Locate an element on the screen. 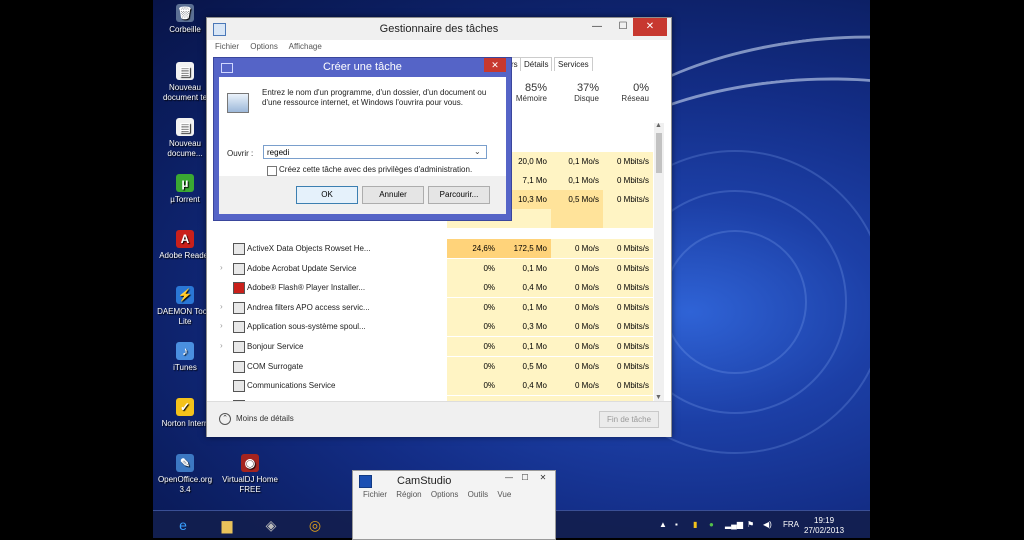 The image size is (1024, 540). menu-options: Options is located at coordinates (264, 46).